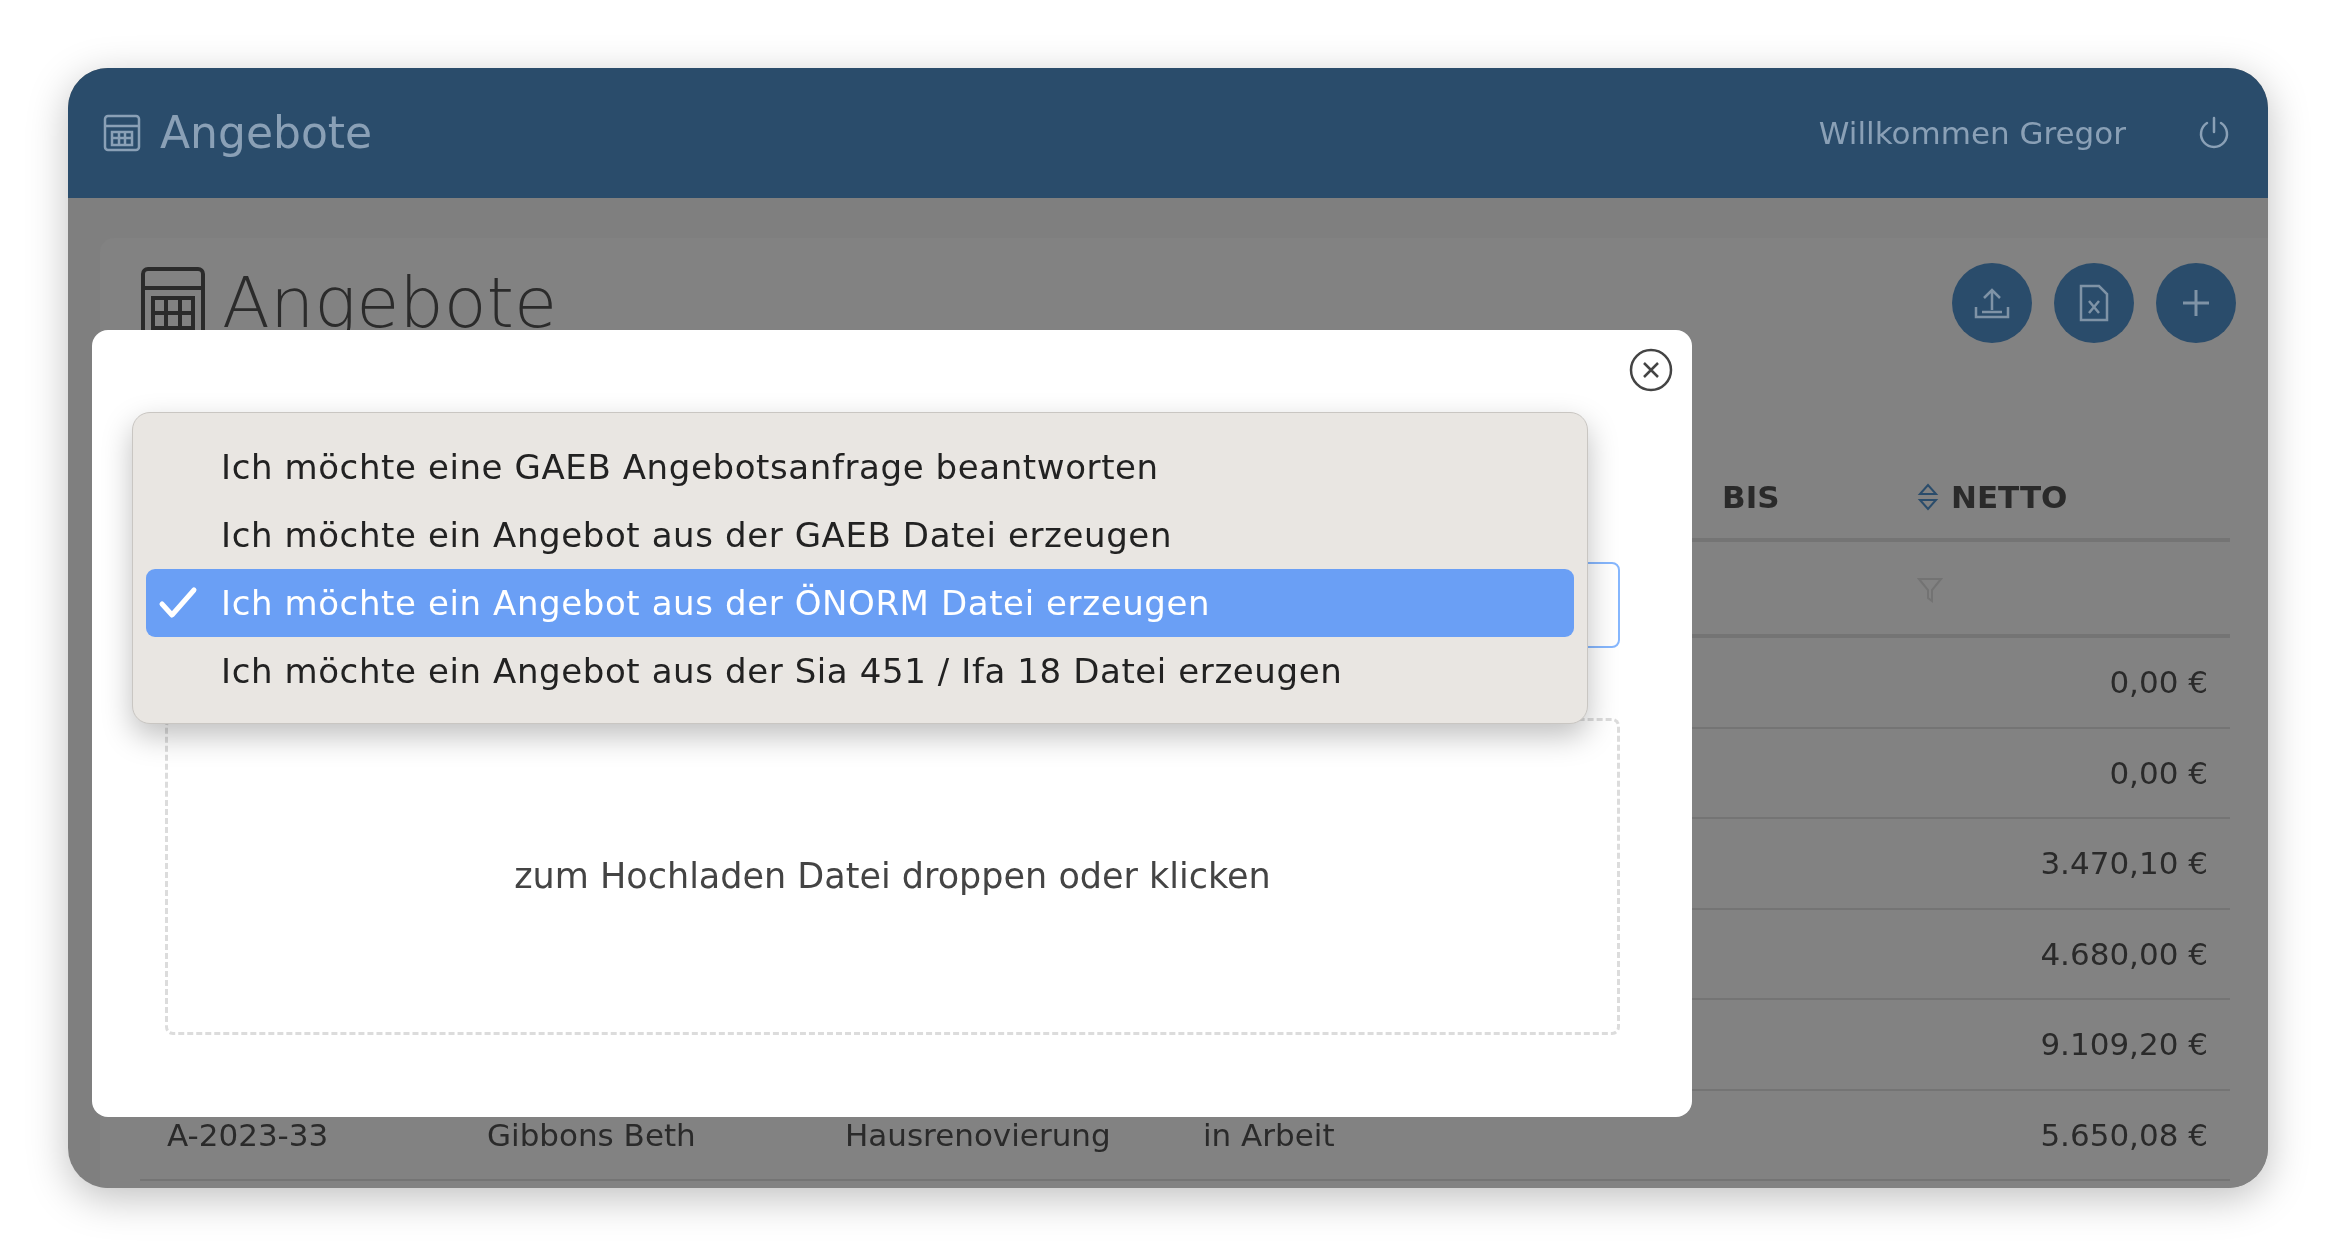  Describe the element at coordinates (122, 133) in the screenshot. I see `calculator-icon` at that location.